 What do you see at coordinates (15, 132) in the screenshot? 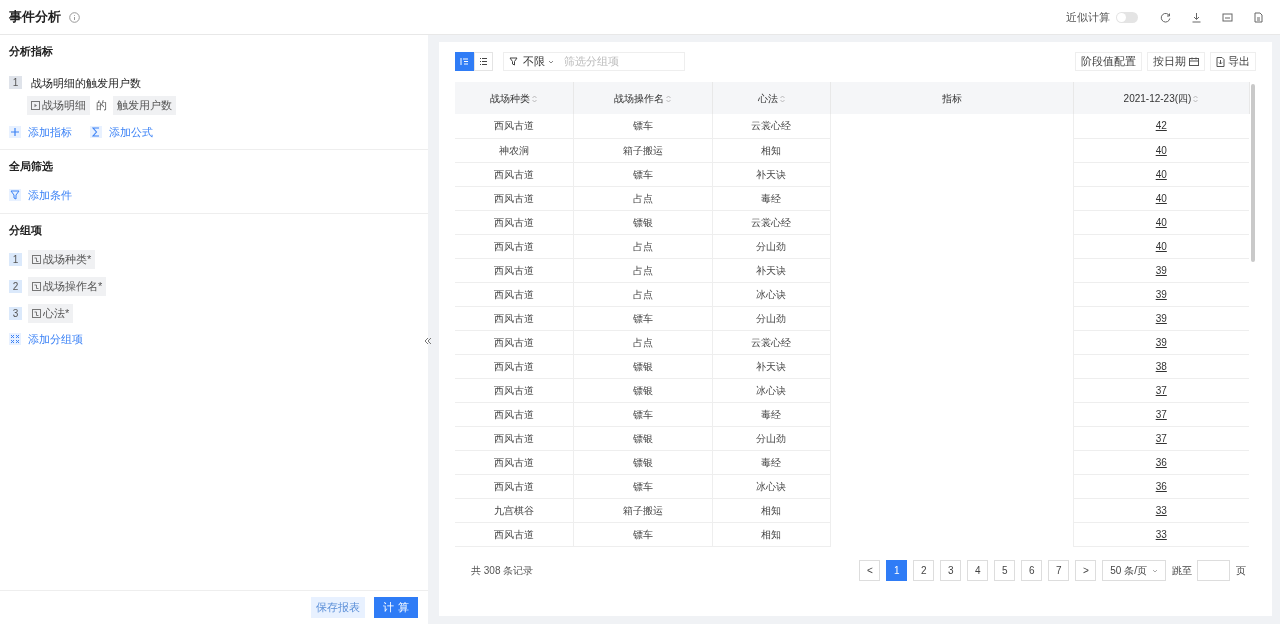
I see `plus-icon` at bounding box center [15, 132].